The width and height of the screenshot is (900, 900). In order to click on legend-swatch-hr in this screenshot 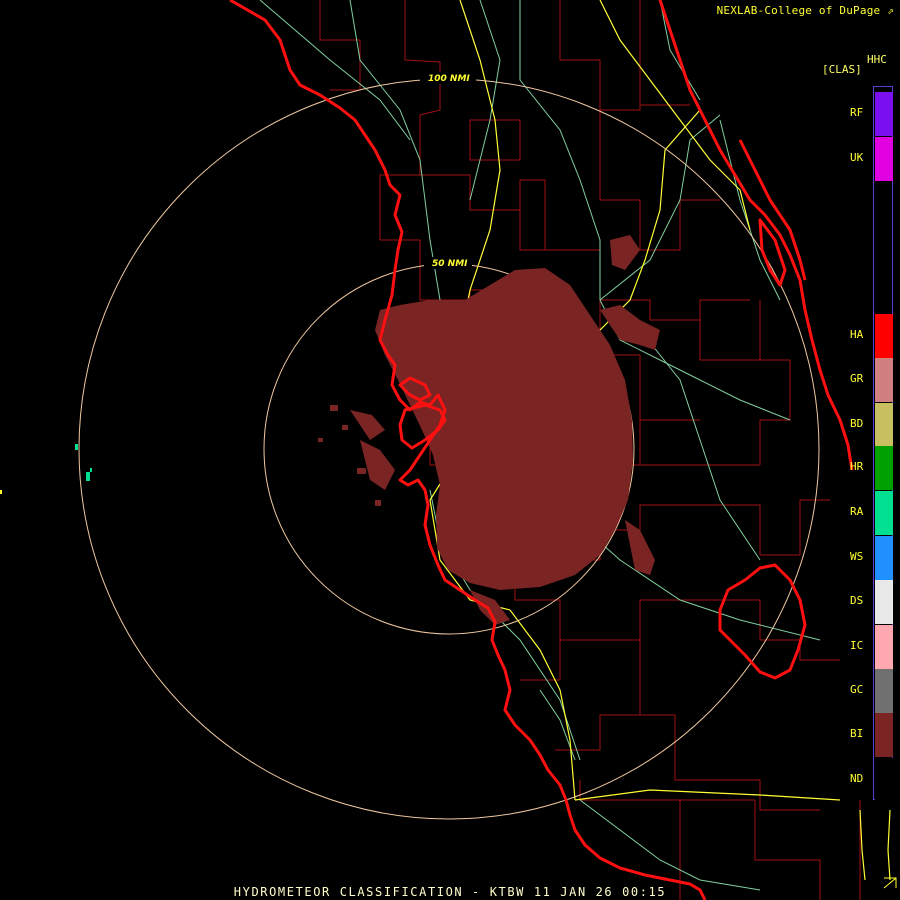, I will do `click(884, 468)`.